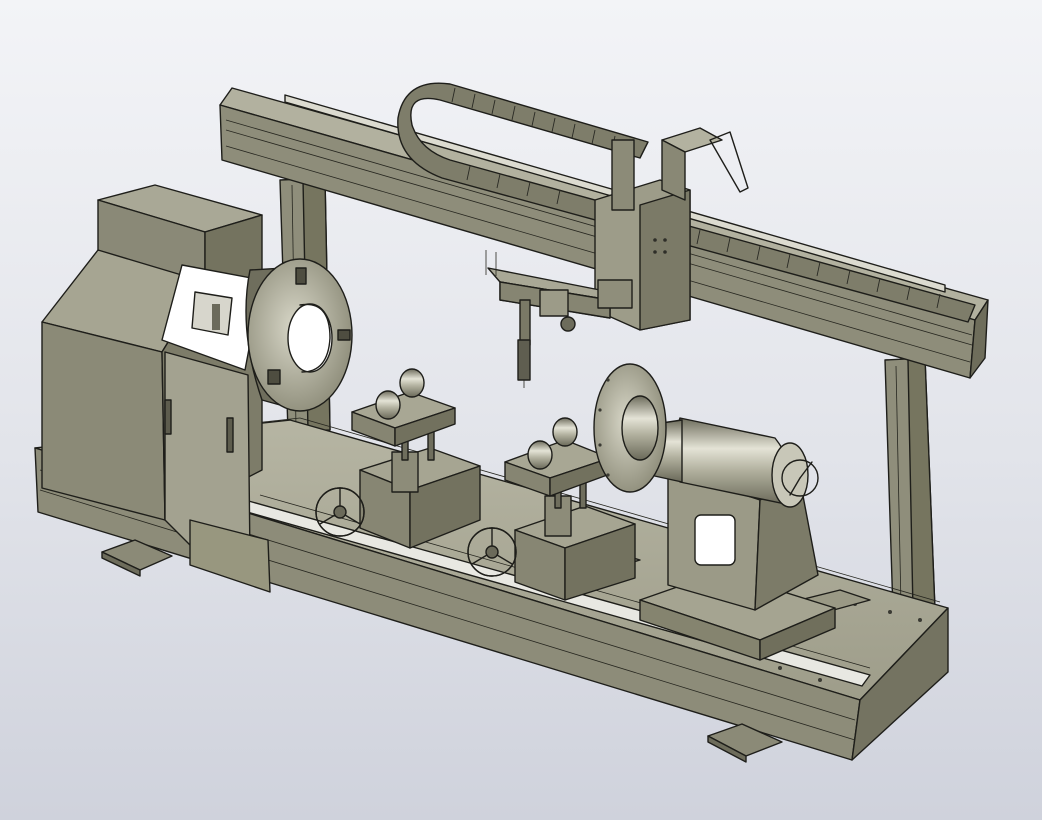 The height and width of the screenshot is (820, 1042). Describe the element at coordinates (299, 335) in the screenshot. I see `chuck` at that location.